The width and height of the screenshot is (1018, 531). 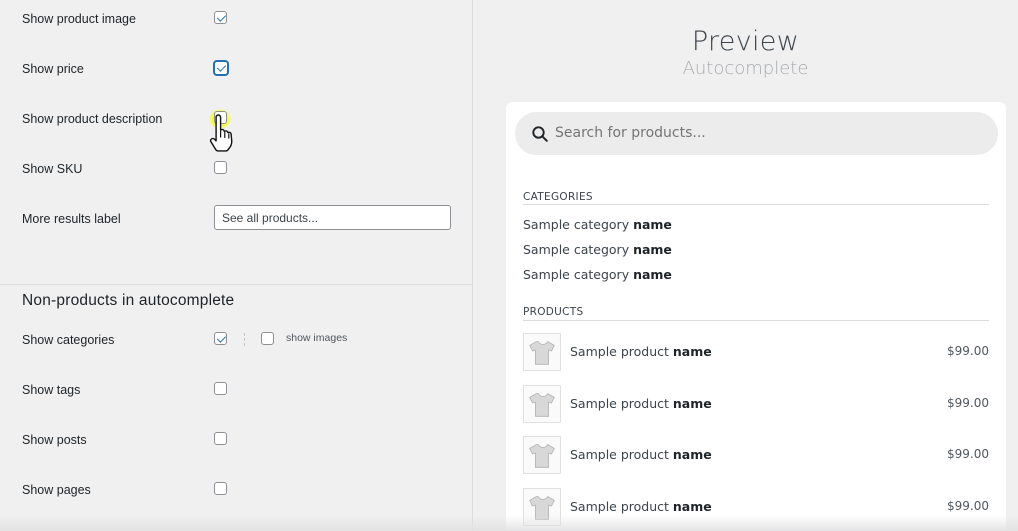 I want to click on show-posts-label: Show posts, so click(x=54, y=440).